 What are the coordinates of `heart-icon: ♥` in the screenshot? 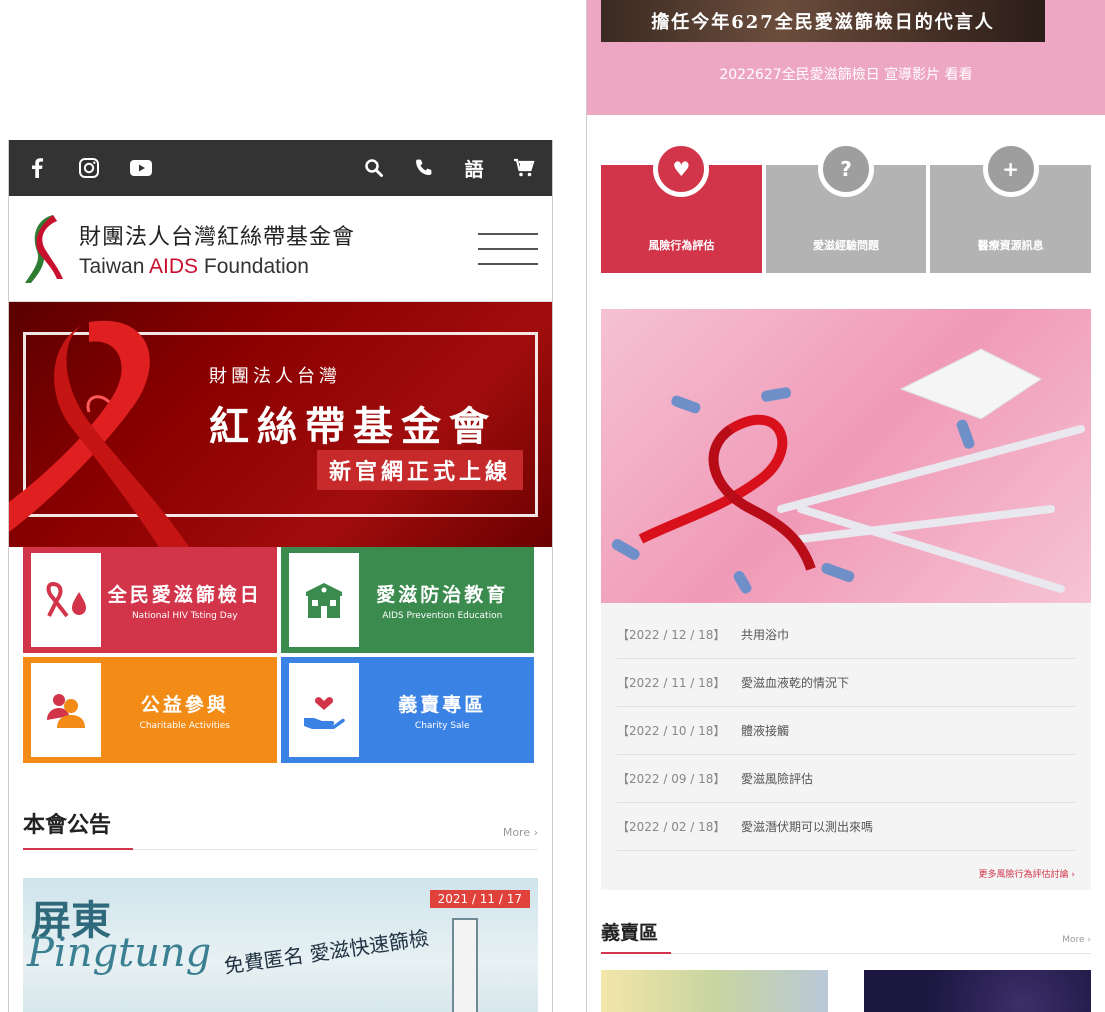 It's located at (681, 169).